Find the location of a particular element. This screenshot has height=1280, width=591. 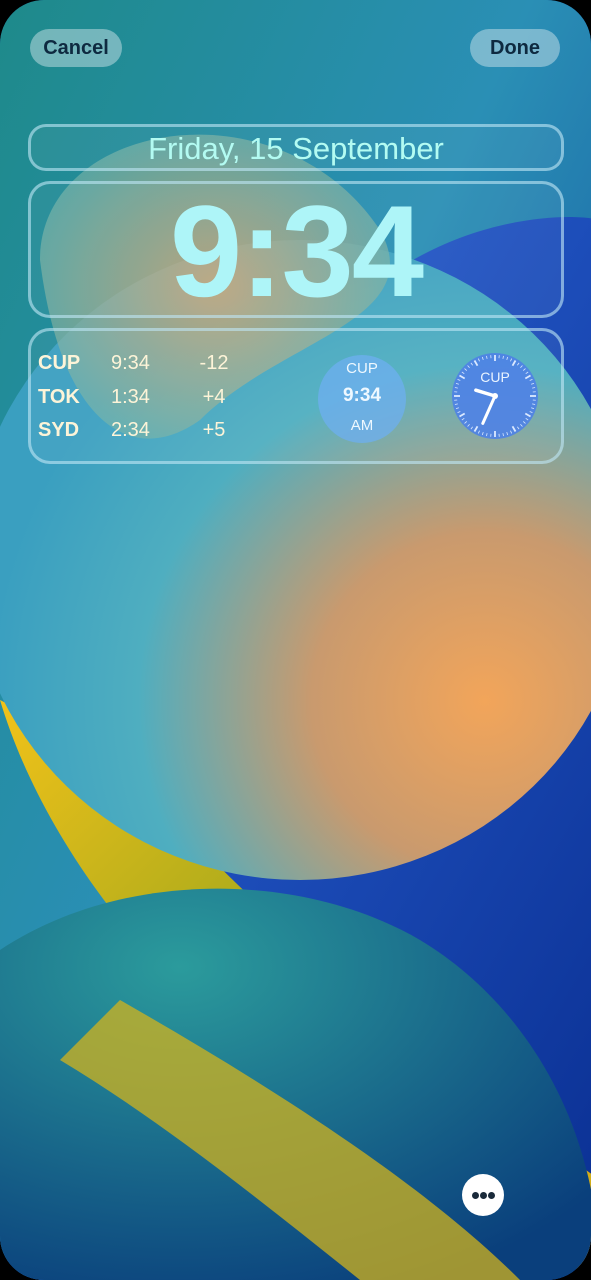

analog-clock-widget: CUP is located at coordinates (495, 396).